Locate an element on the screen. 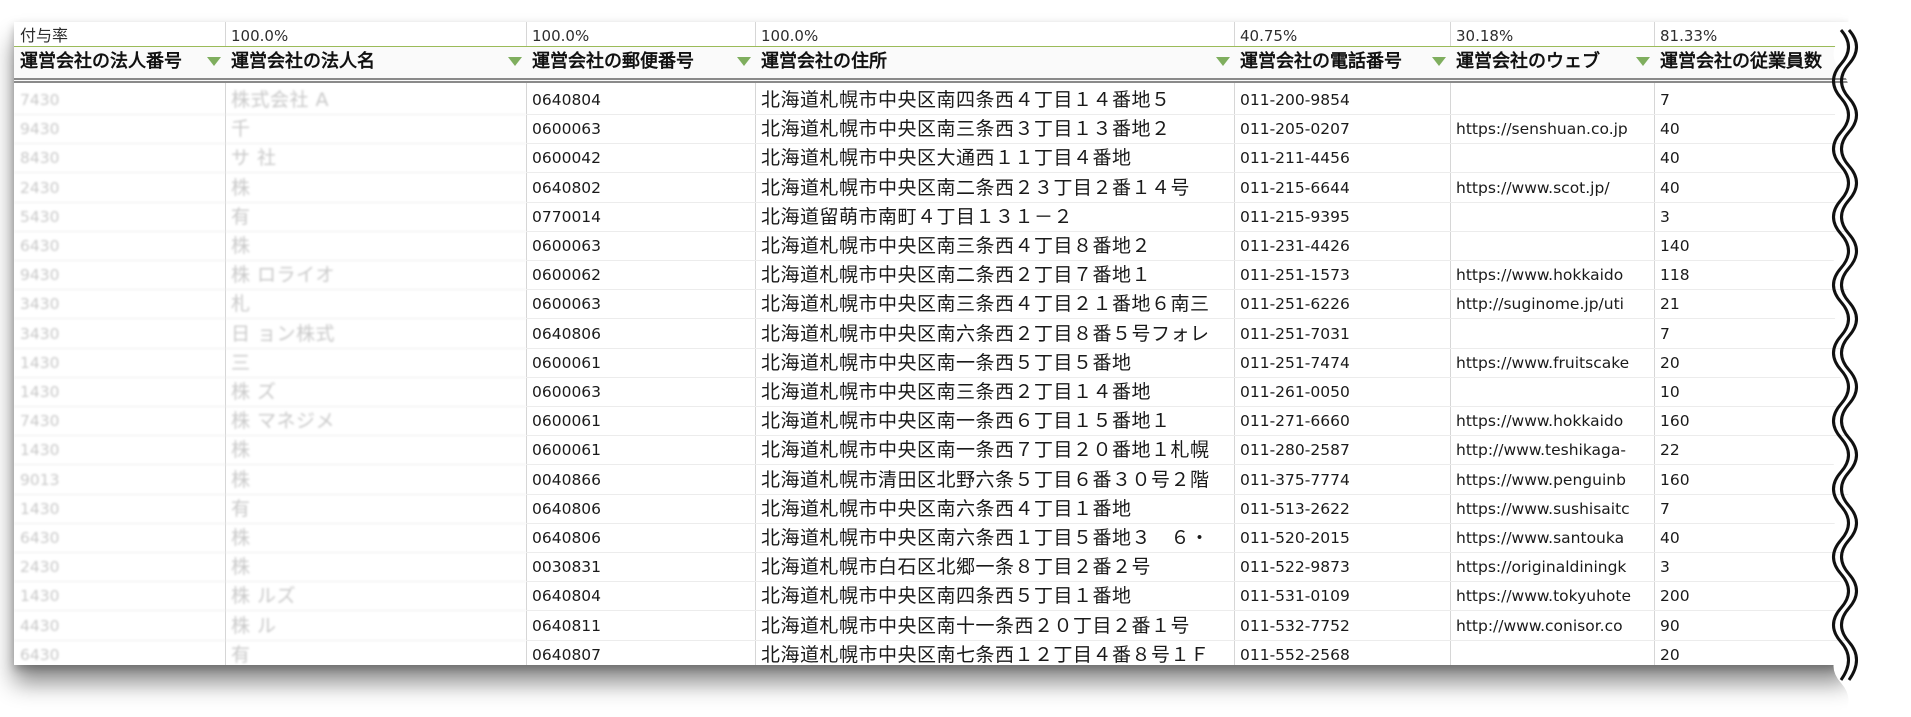 This screenshot has width=1911, height=717. corp-number-cell: 4430 is located at coordinates (119, 626).